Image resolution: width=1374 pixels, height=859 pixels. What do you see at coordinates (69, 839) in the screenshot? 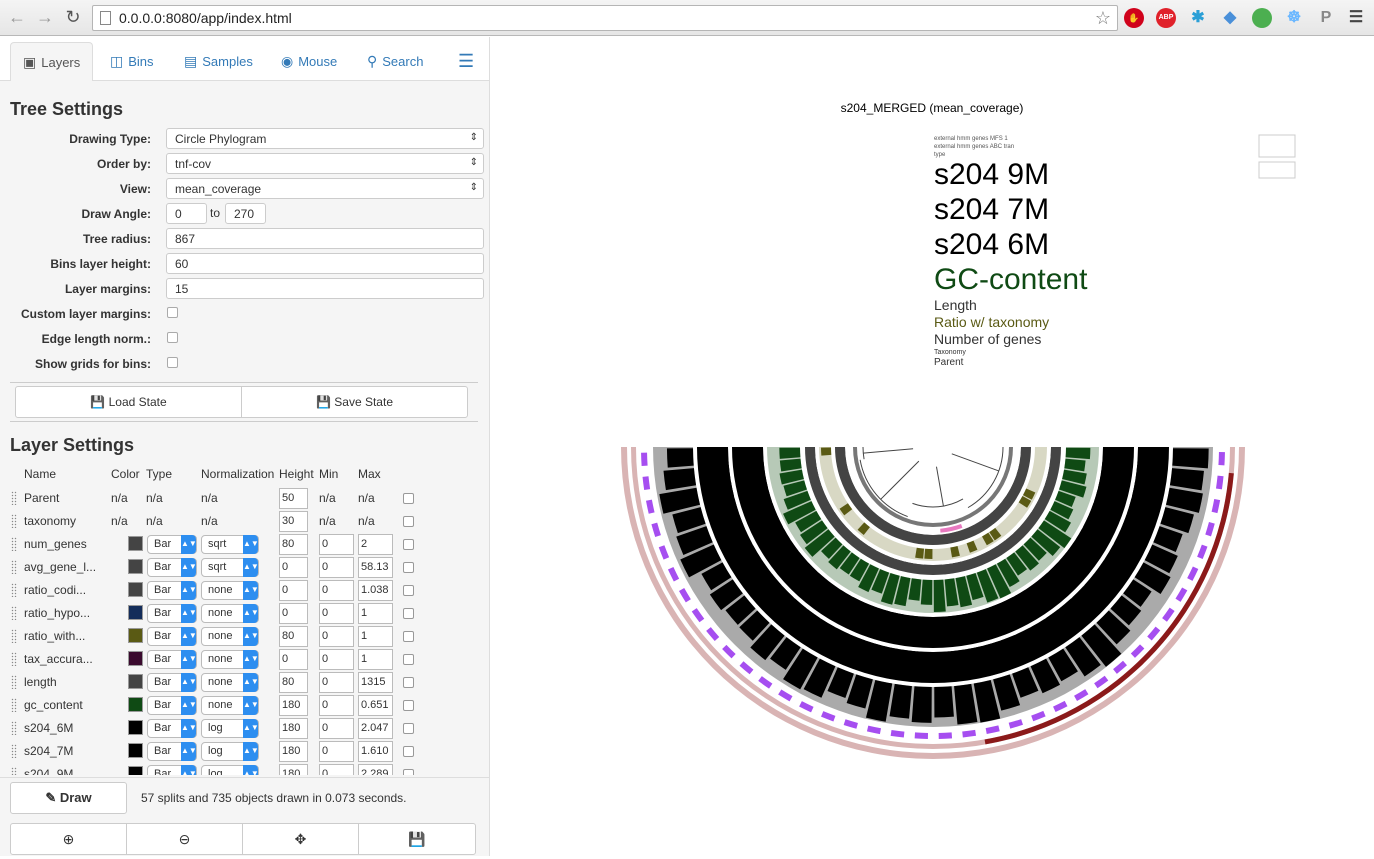
I see `zoom-in-icon: ⊕` at bounding box center [69, 839].